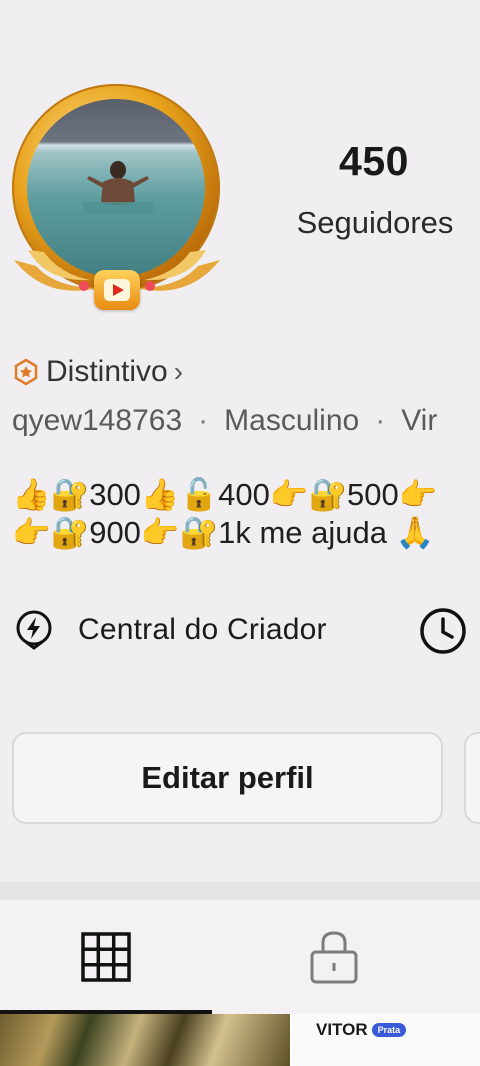 The image size is (480, 1066). I want to click on video-thumbnail: VITOR Prata, so click(386, 1040).